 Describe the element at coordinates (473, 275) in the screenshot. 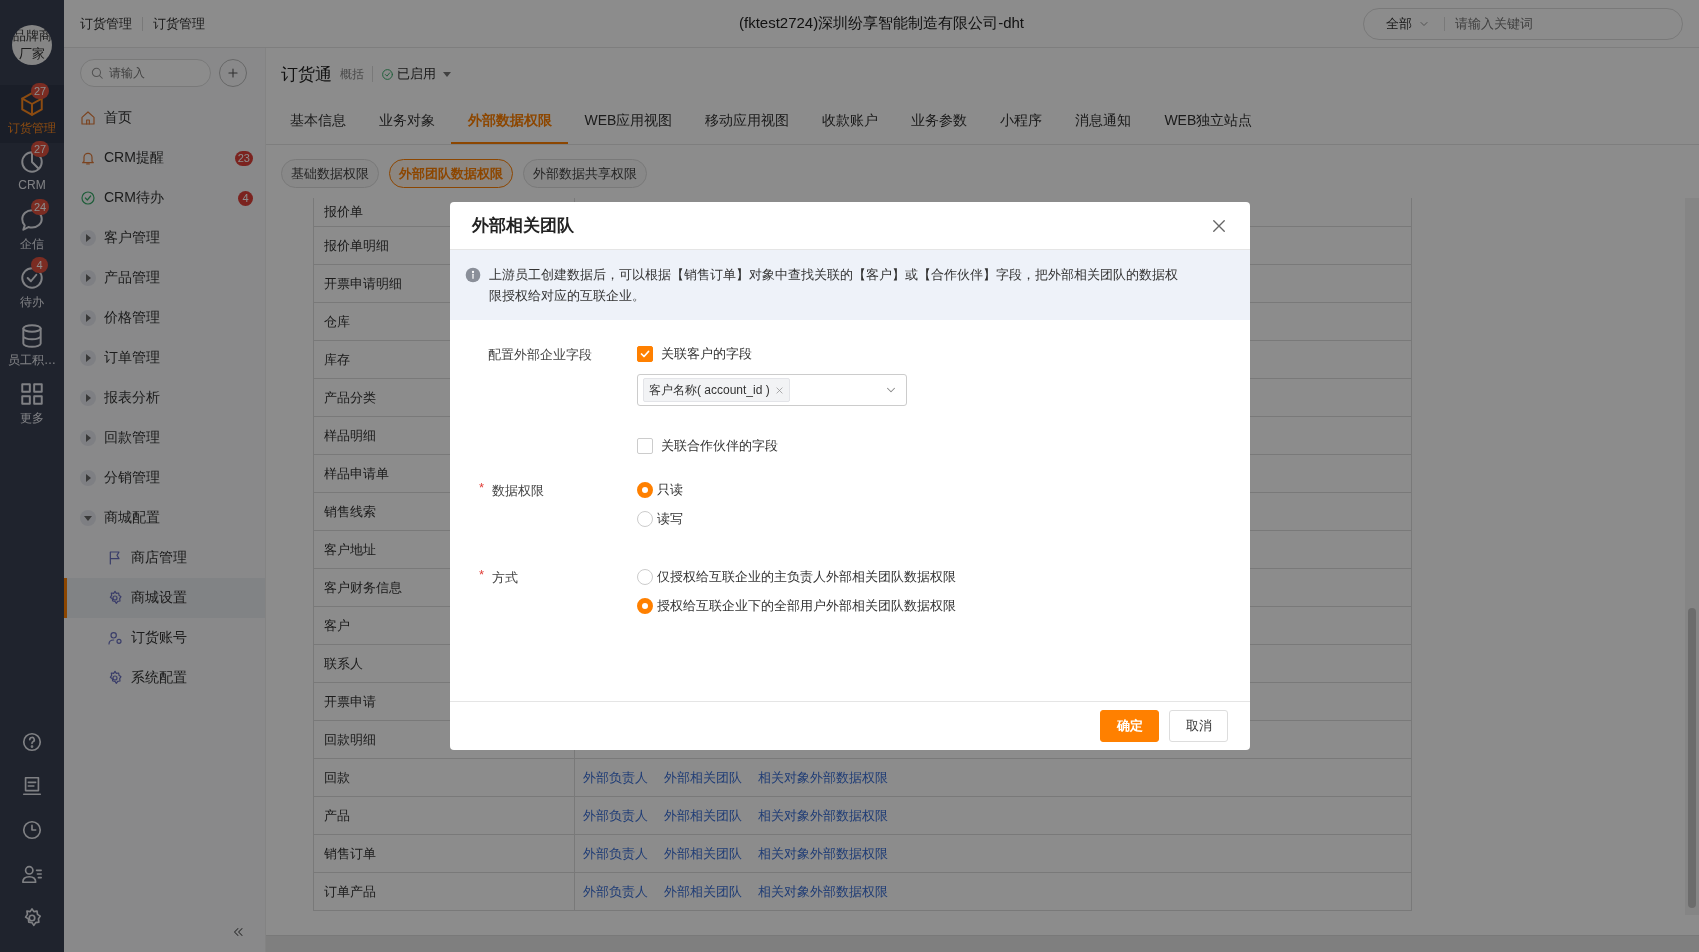

I see `info-icon` at that location.